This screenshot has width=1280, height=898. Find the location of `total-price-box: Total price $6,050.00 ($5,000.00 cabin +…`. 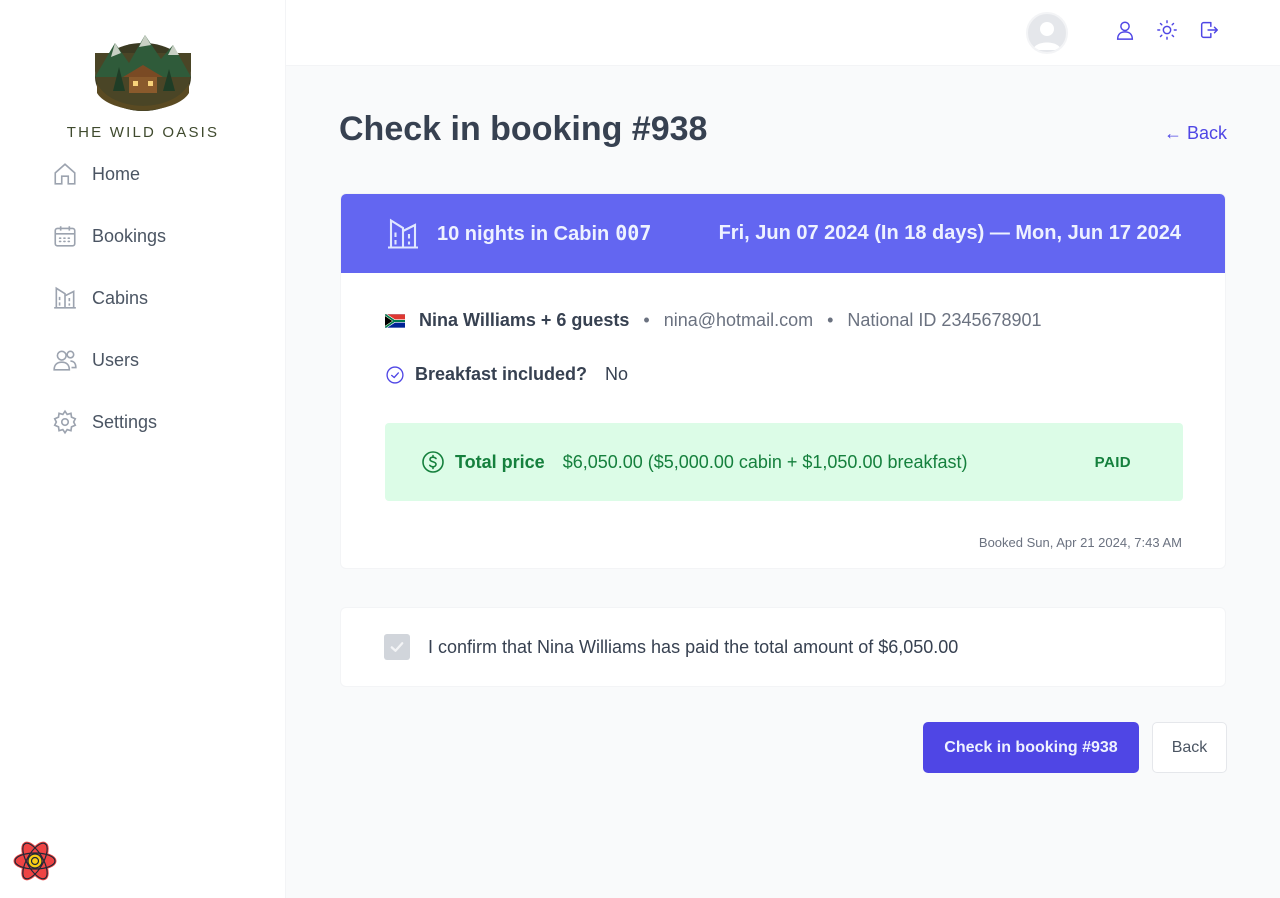

total-price-box: Total price $6,050.00 ($5,000.00 cabin +… is located at coordinates (784, 462).